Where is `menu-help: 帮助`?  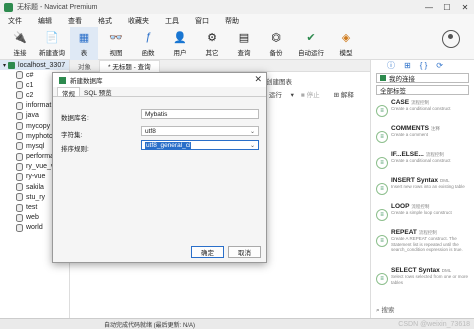
menu-help: 帮助 is located at coordinates (232, 21).